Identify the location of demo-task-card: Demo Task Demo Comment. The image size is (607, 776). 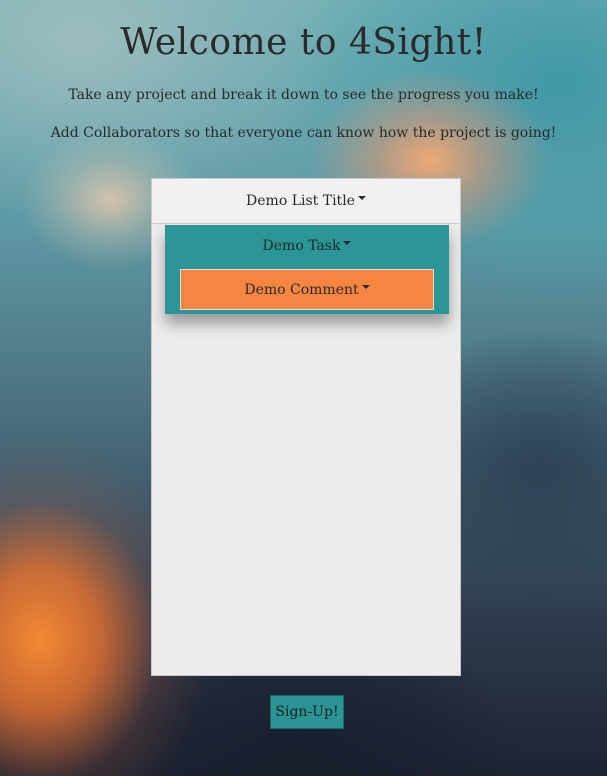
(307, 269).